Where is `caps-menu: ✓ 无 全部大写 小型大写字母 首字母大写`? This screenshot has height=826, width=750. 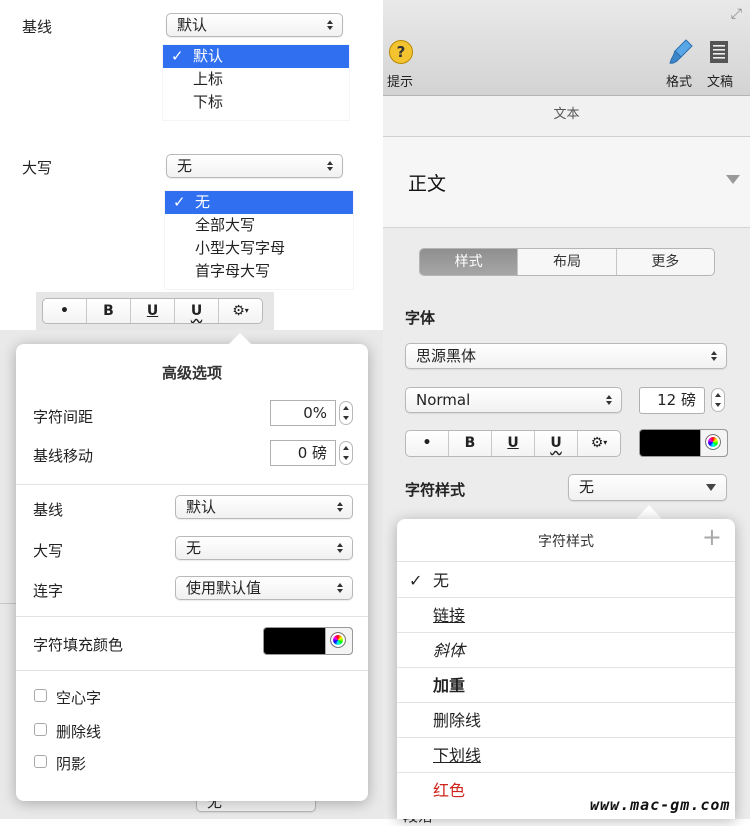
caps-menu: ✓ 无 全部大写 小型大写字母 首字母大写 is located at coordinates (259, 240).